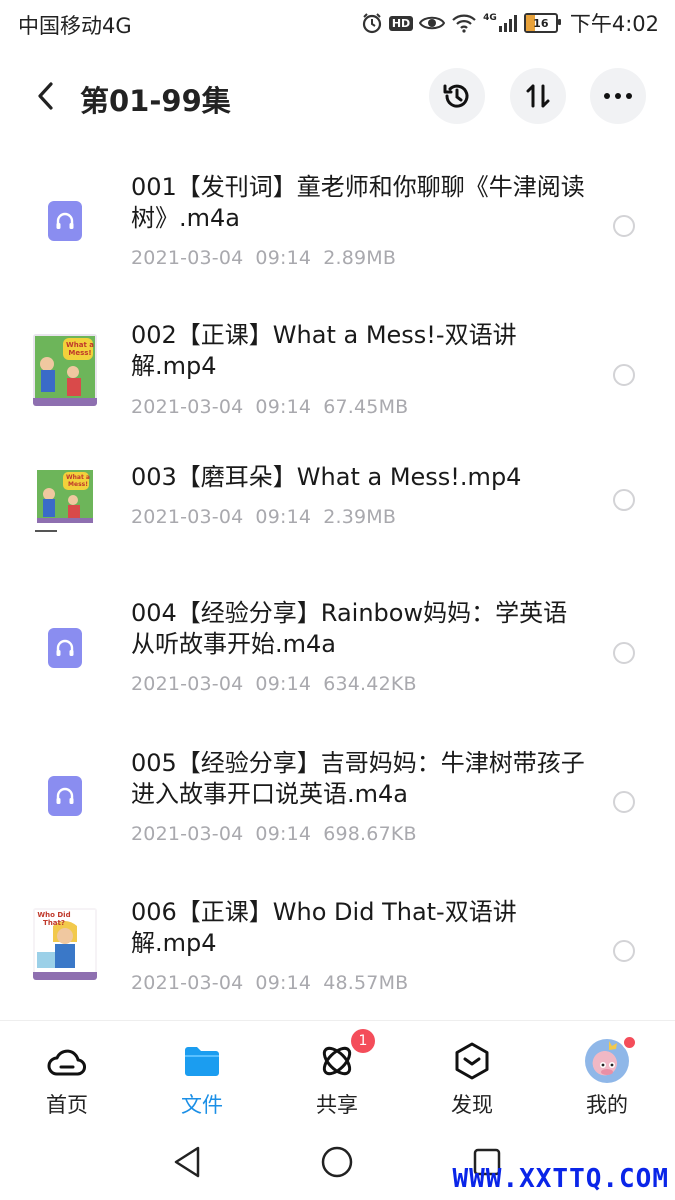 Image resolution: width=675 pixels, height=1200 pixels. What do you see at coordinates (500, 23) in the screenshot?
I see `signal-icon: 4G` at bounding box center [500, 23].